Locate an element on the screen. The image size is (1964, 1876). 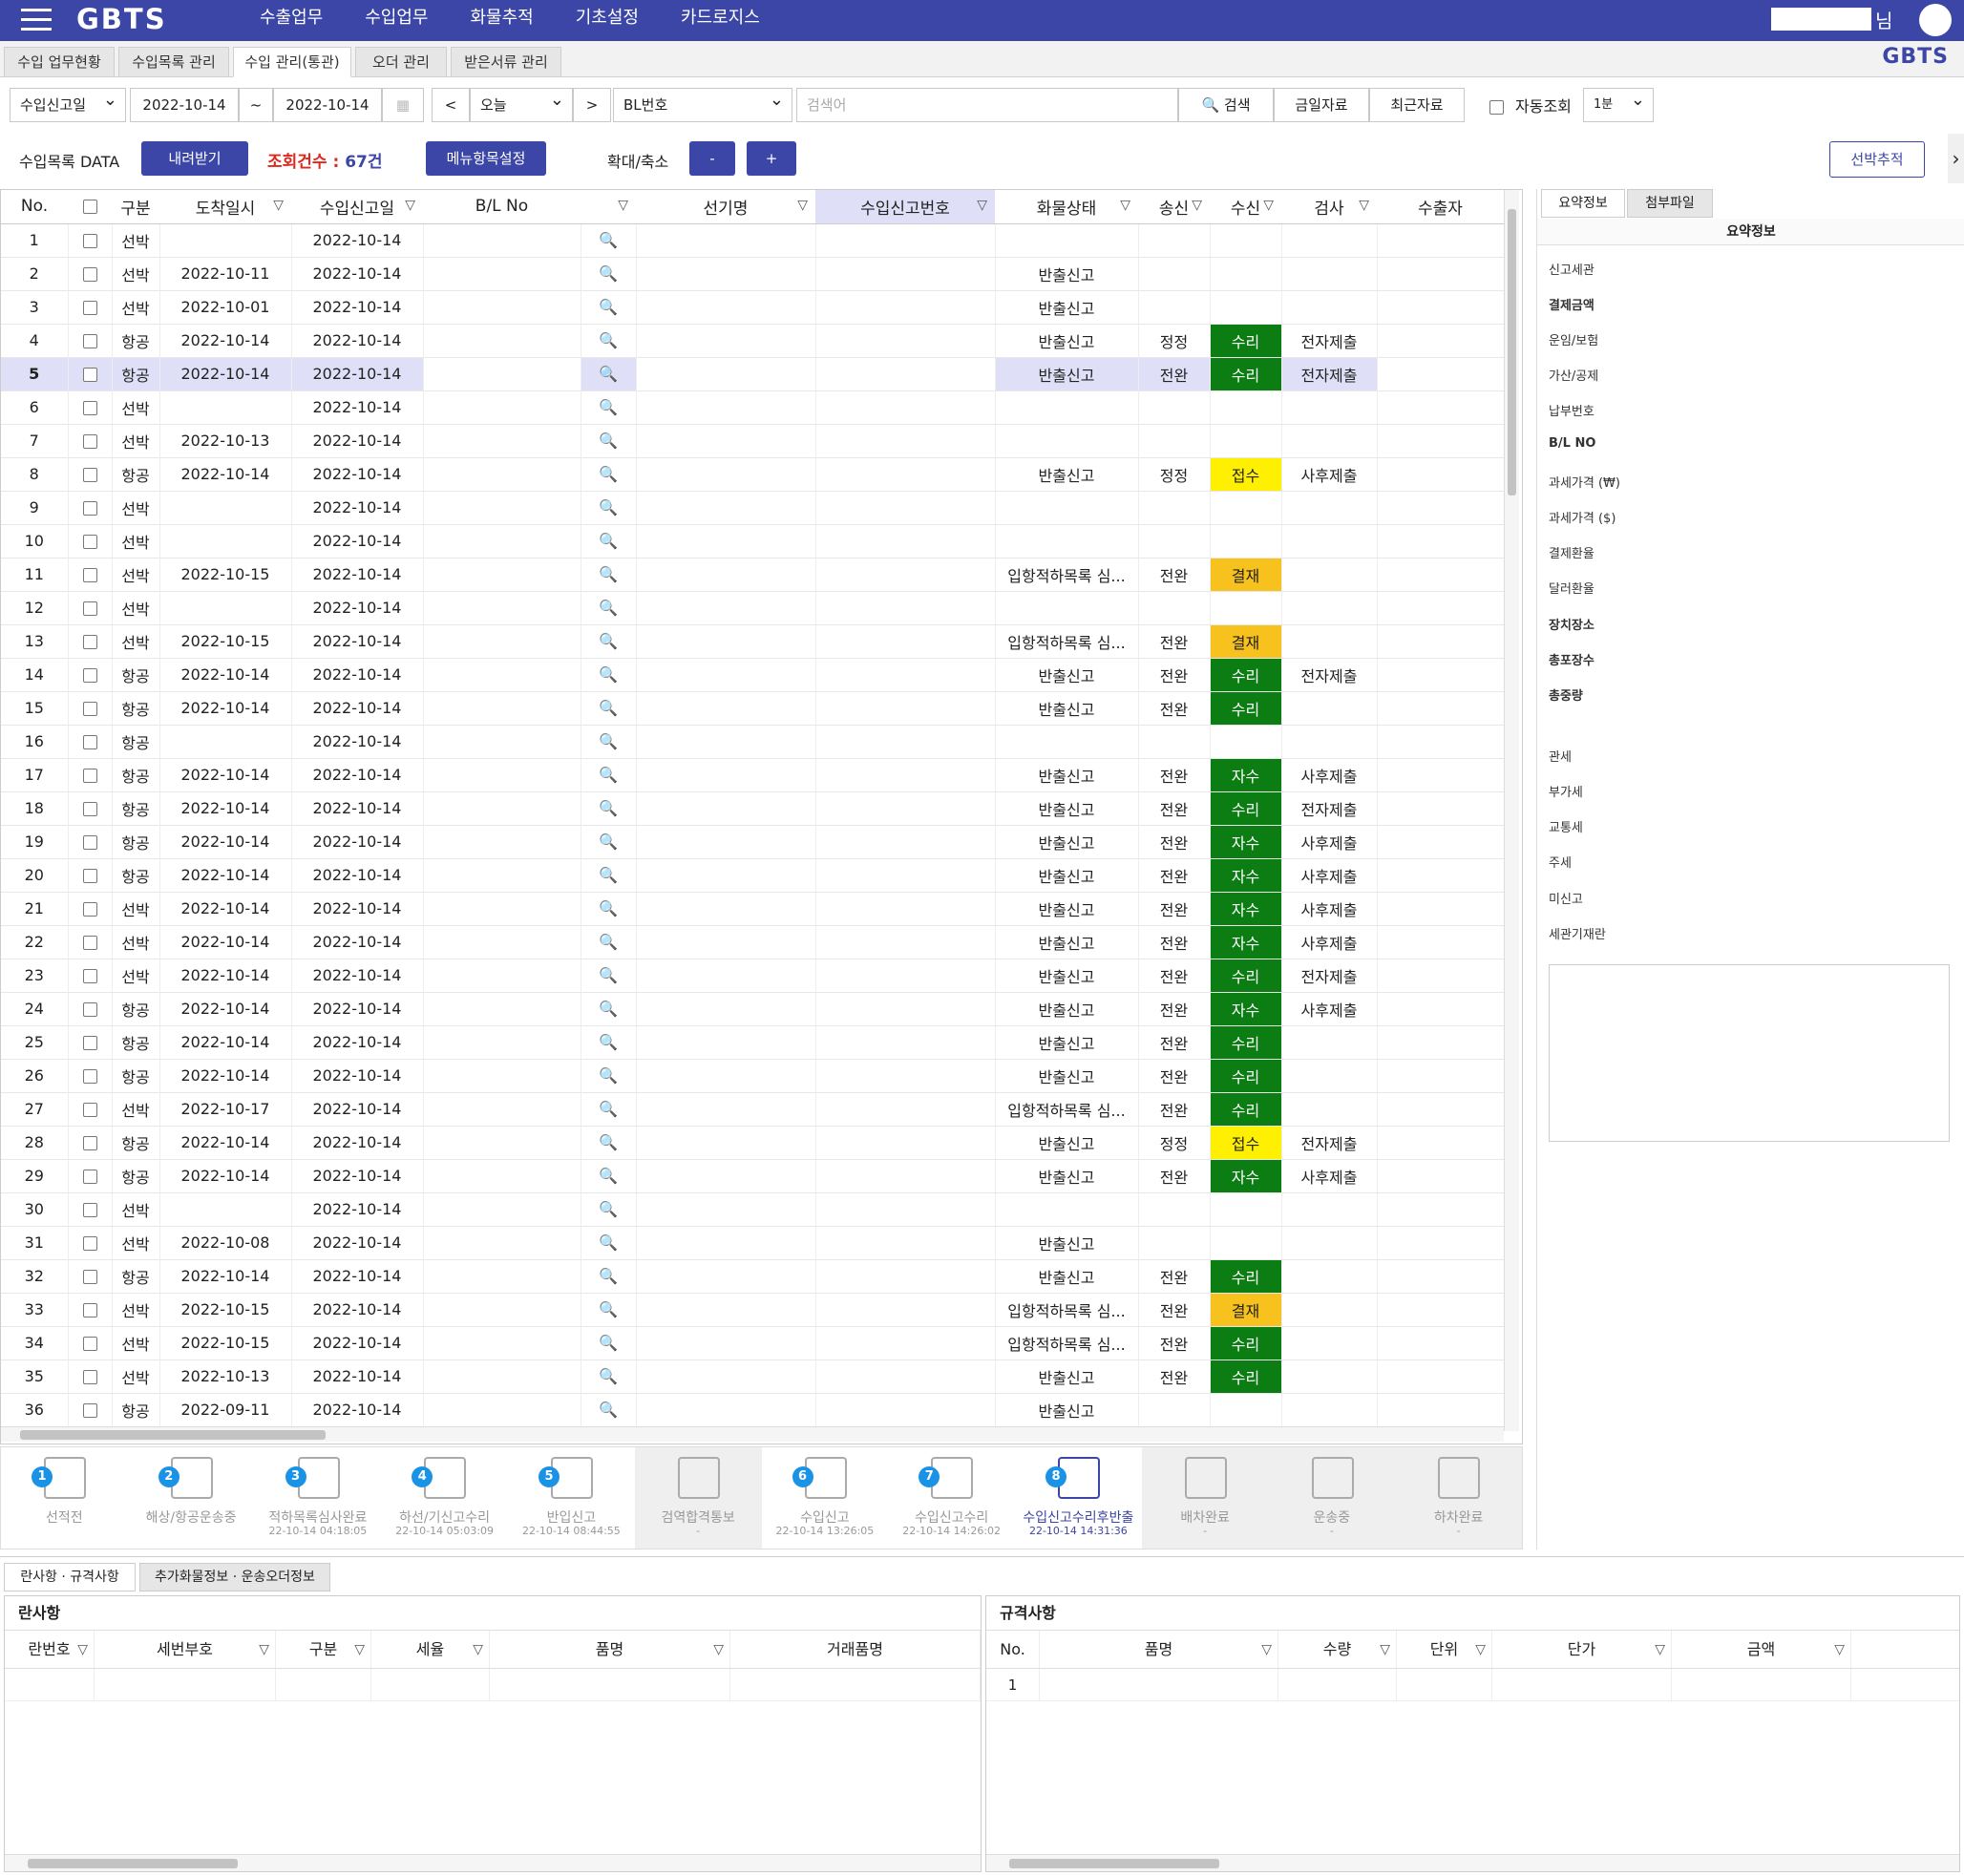
col-bl-no: B/L No is located at coordinates (502, 207).